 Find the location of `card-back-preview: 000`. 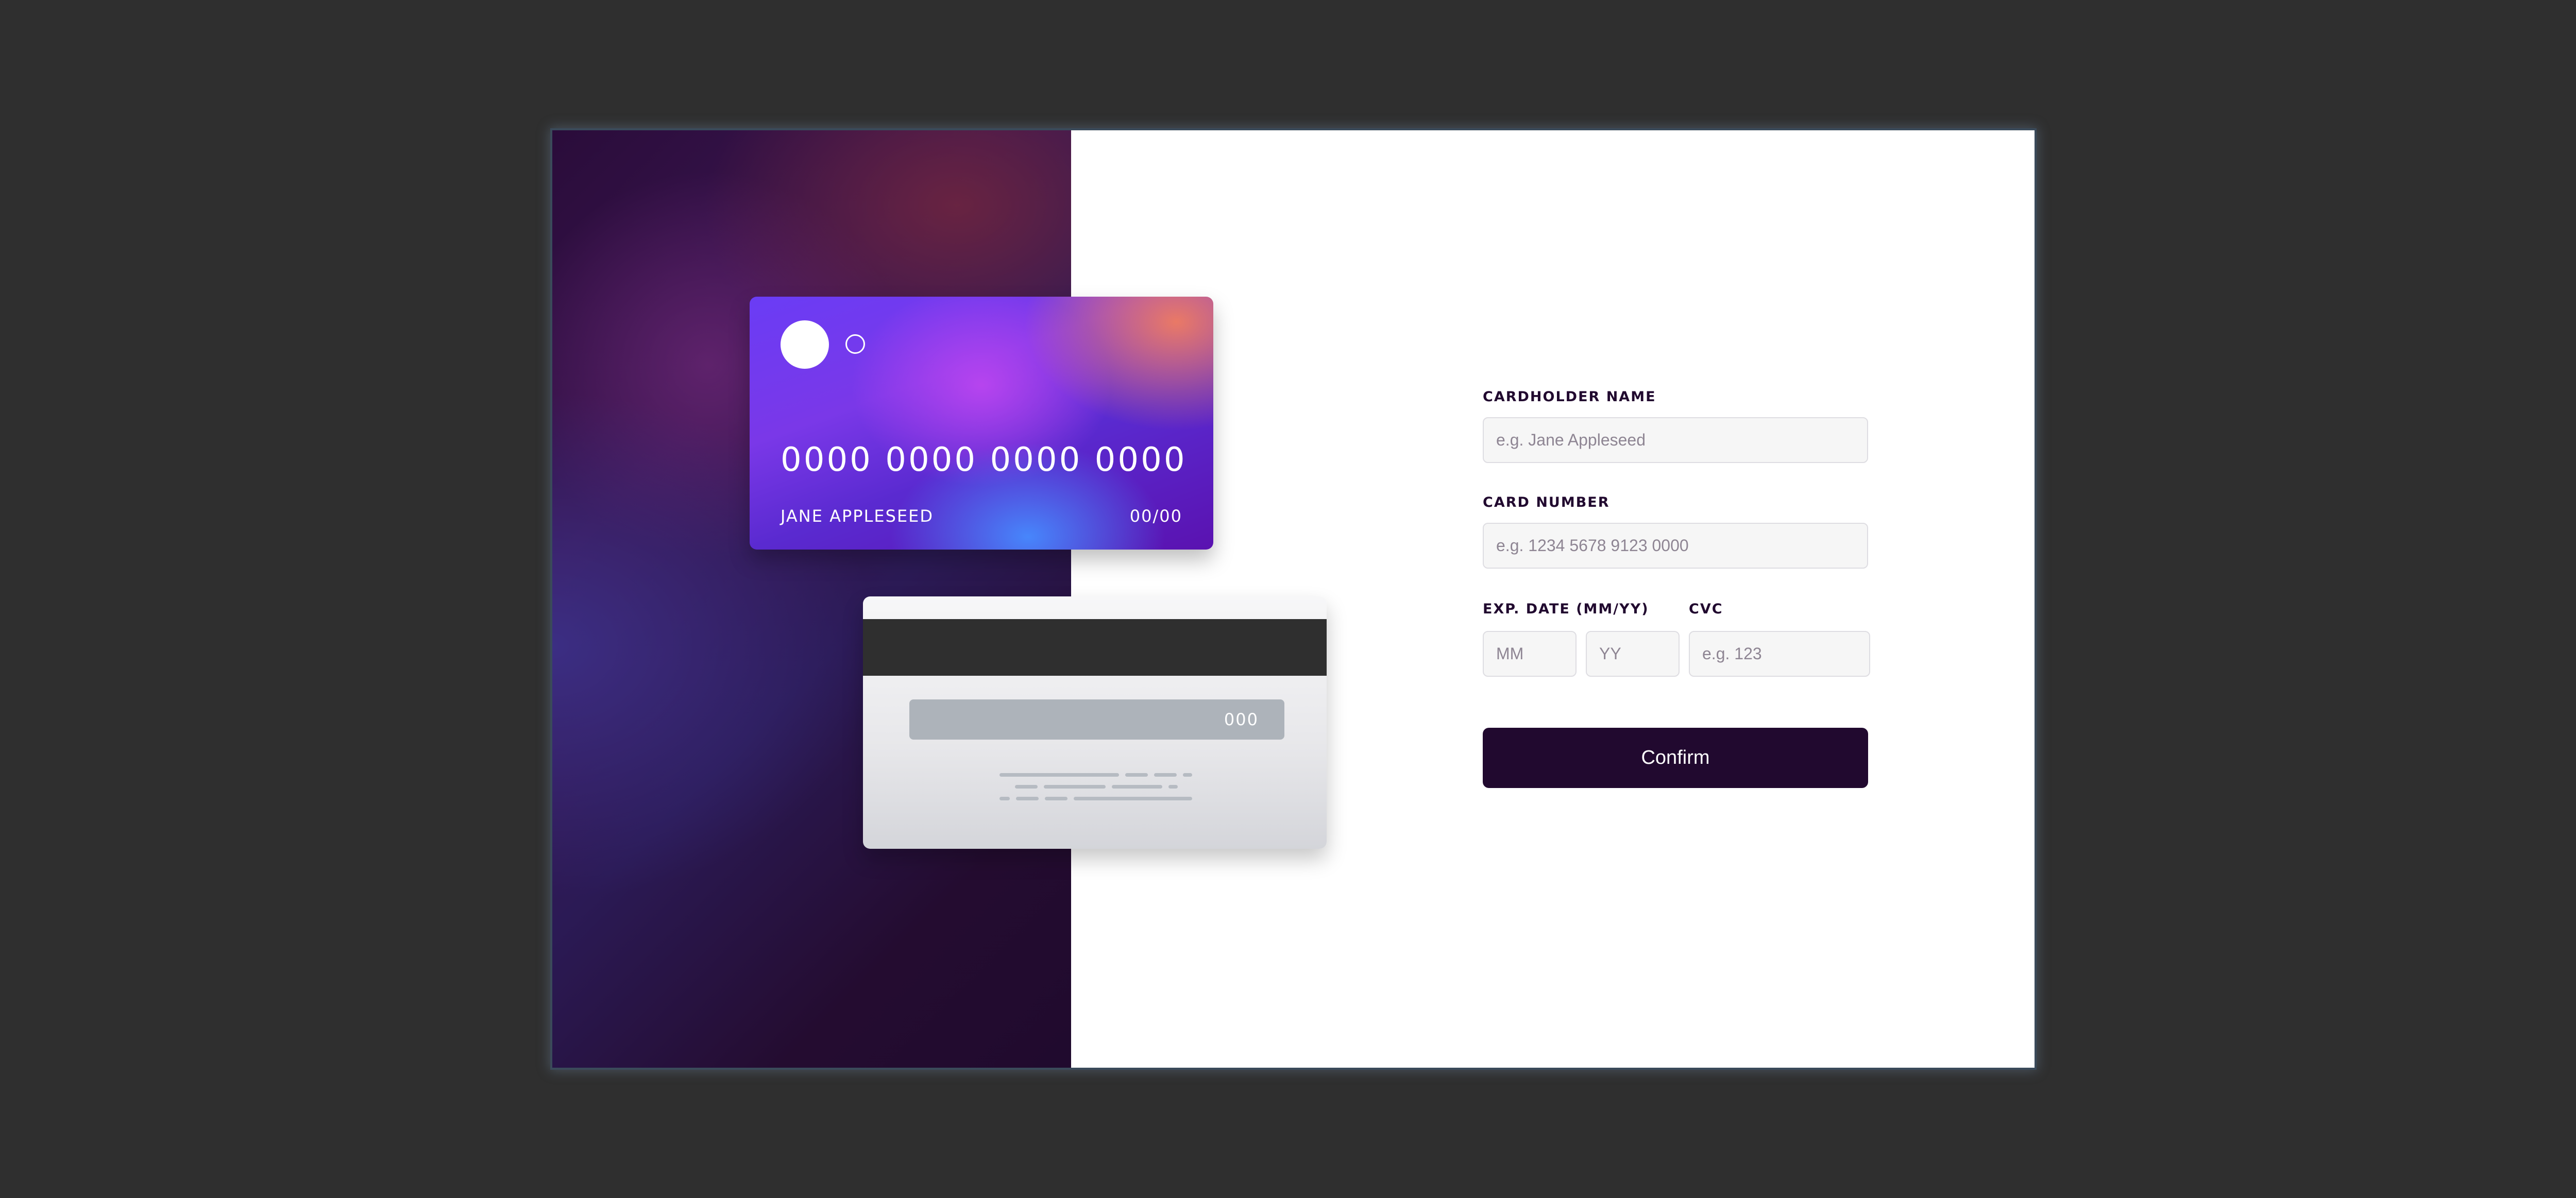

card-back-preview: 000 is located at coordinates (1095, 722).